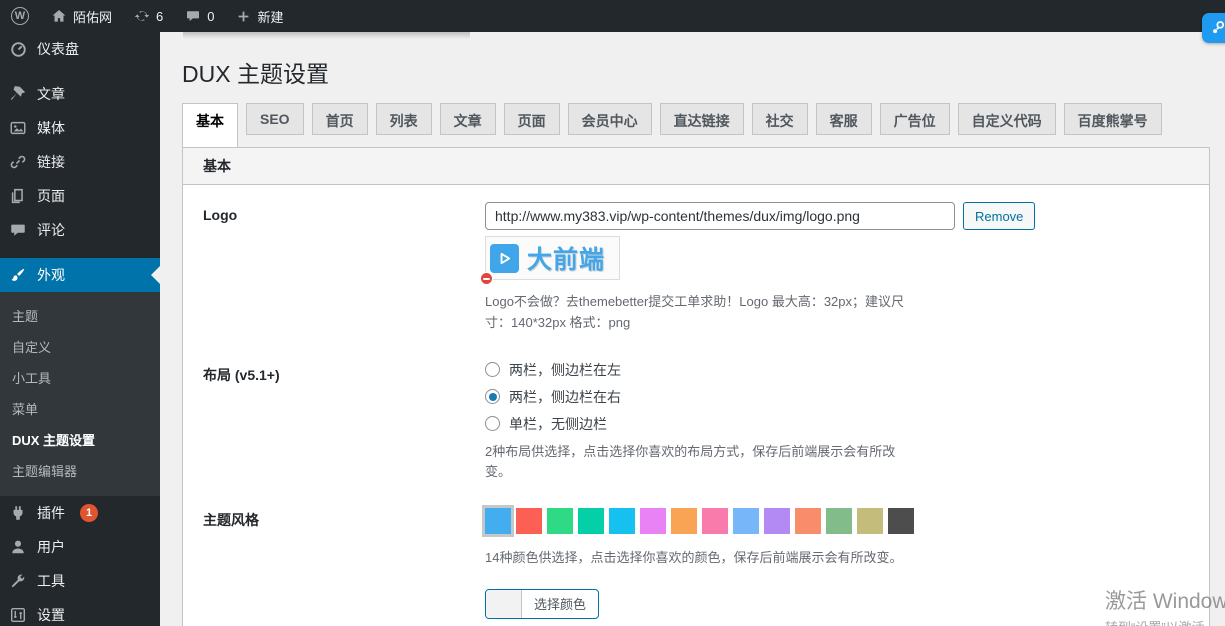 The width and height of the screenshot is (1225, 626). What do you see at coordinates (837, 370) in the screenshot?
I see `layout-option-left: 两栏，侧边栏在左` at bounding box center [837, 370].